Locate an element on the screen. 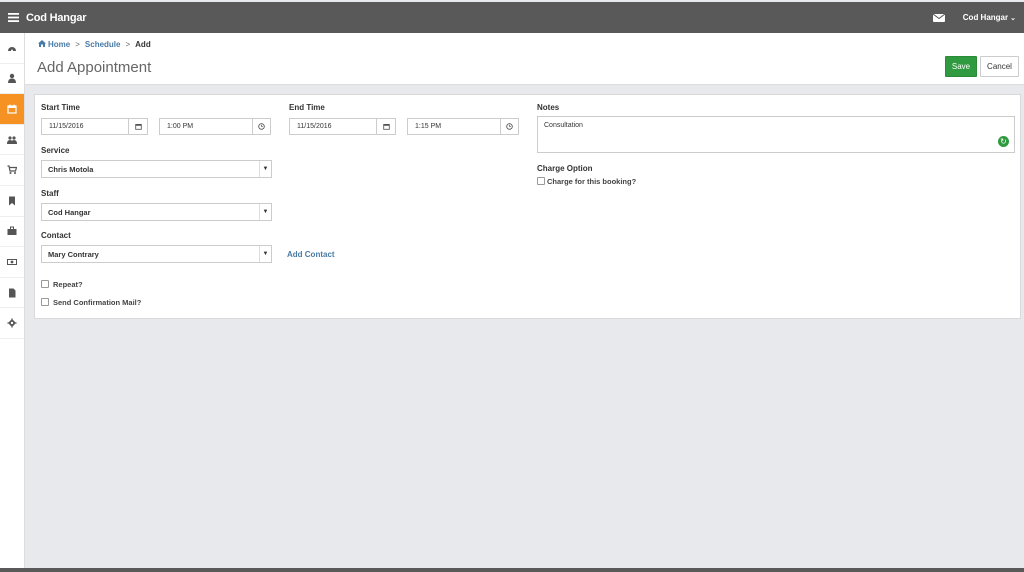 The image size is (1024, 572). dashboard-icon is located at coordinates (12, 49).